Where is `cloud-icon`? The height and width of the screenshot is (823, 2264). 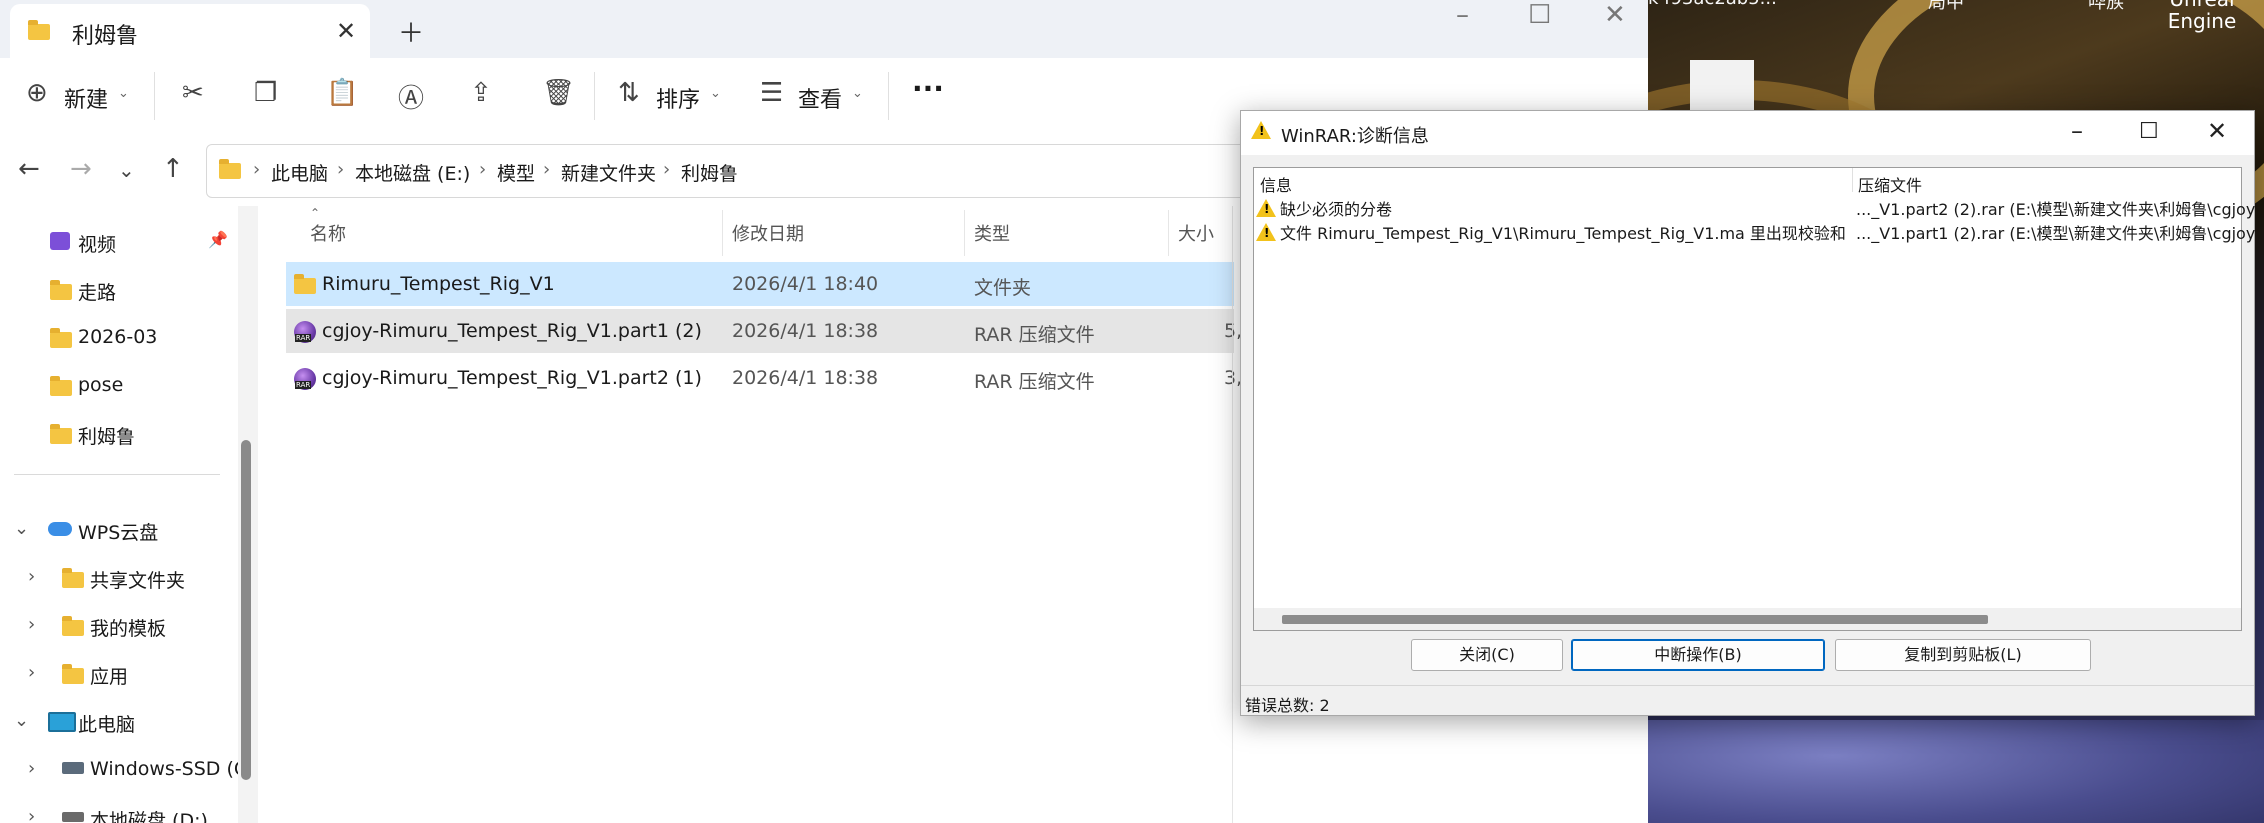
cloud-icon is located at coordinates (60, 529).